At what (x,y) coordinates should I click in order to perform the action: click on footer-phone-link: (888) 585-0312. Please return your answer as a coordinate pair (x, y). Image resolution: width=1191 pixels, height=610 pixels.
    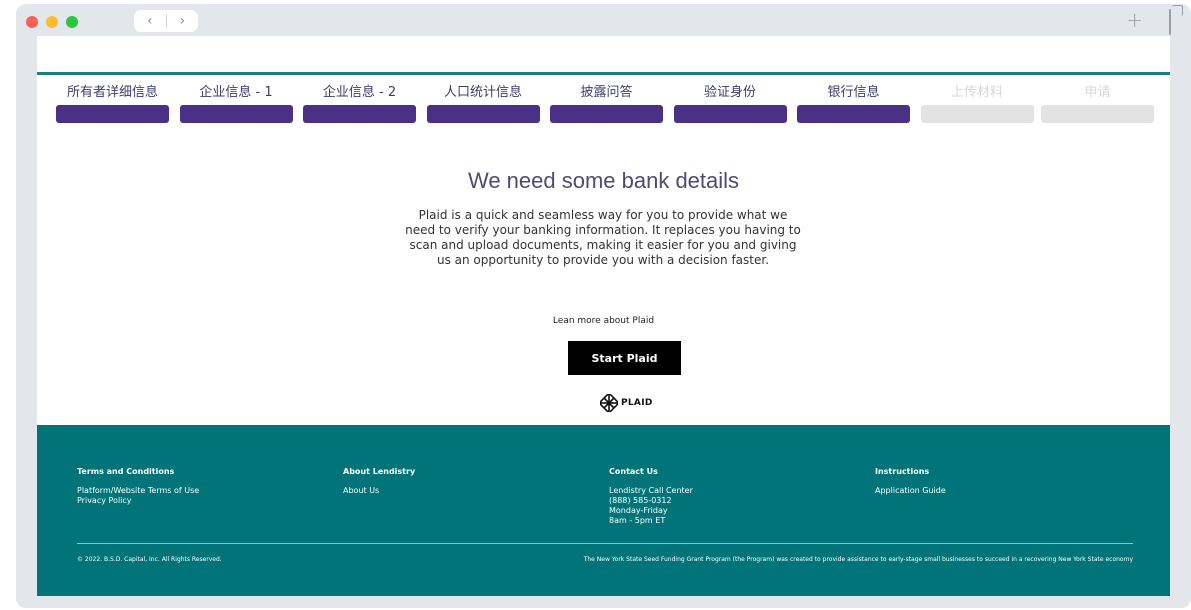
    Looking at the image, I should click on (651, 501).